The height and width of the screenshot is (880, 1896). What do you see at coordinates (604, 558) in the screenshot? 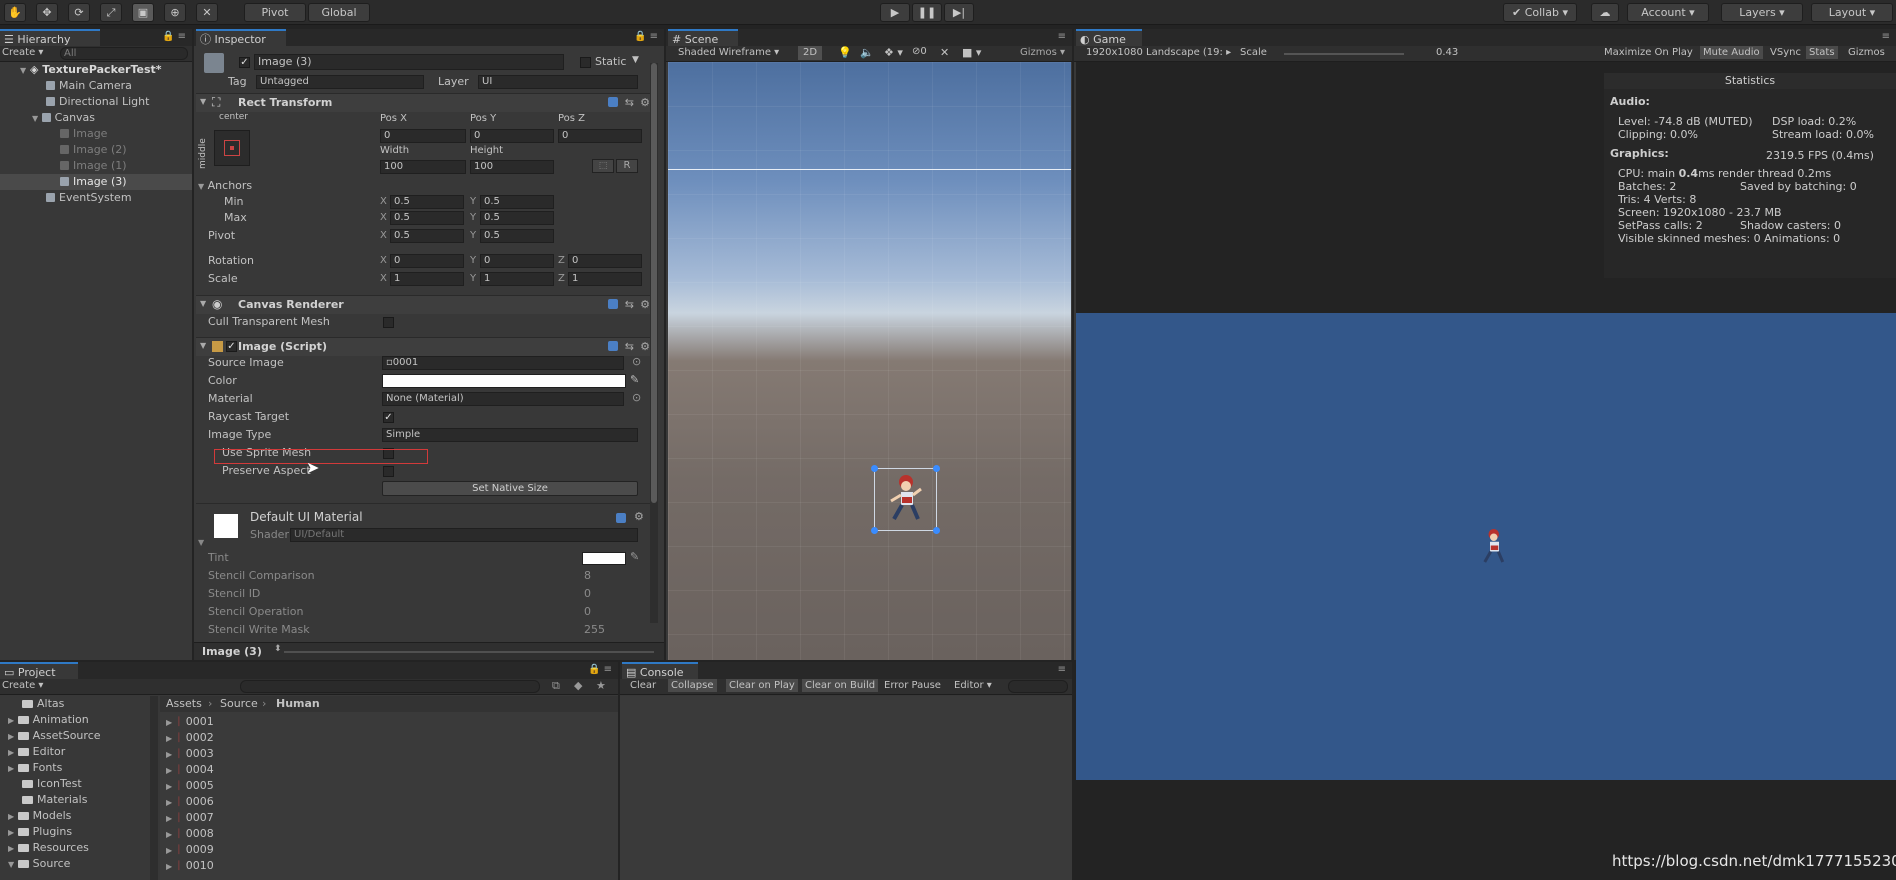
I see `tint-swatch` at bounding box center [604, 558].